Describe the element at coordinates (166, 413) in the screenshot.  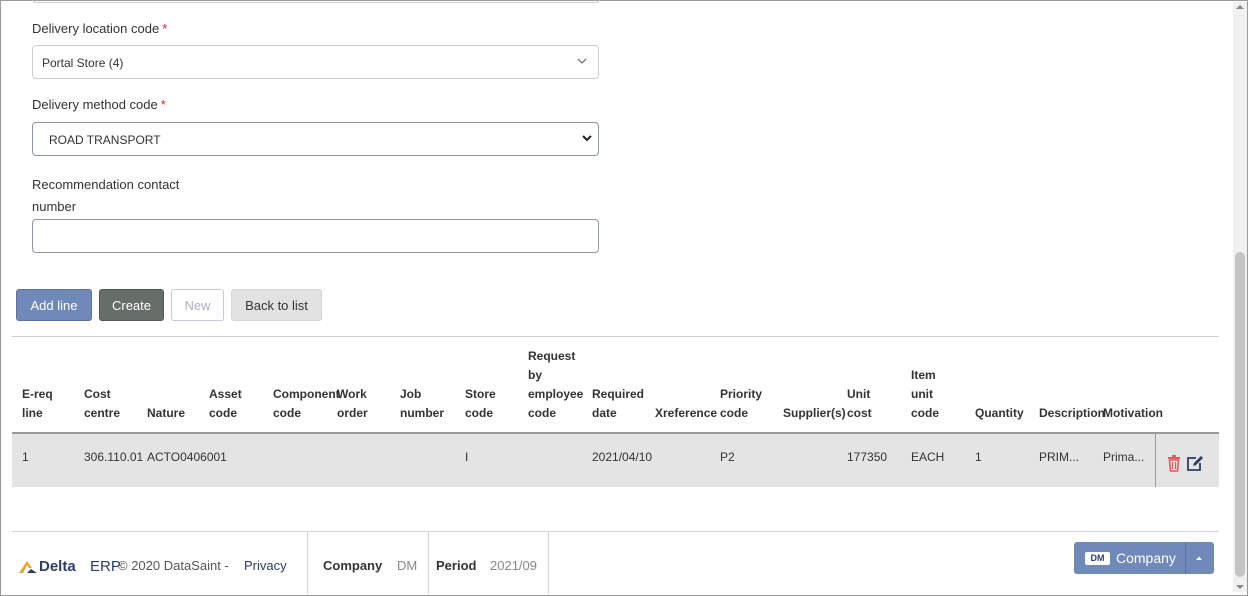
I see `header-nature: Nature` at that location.